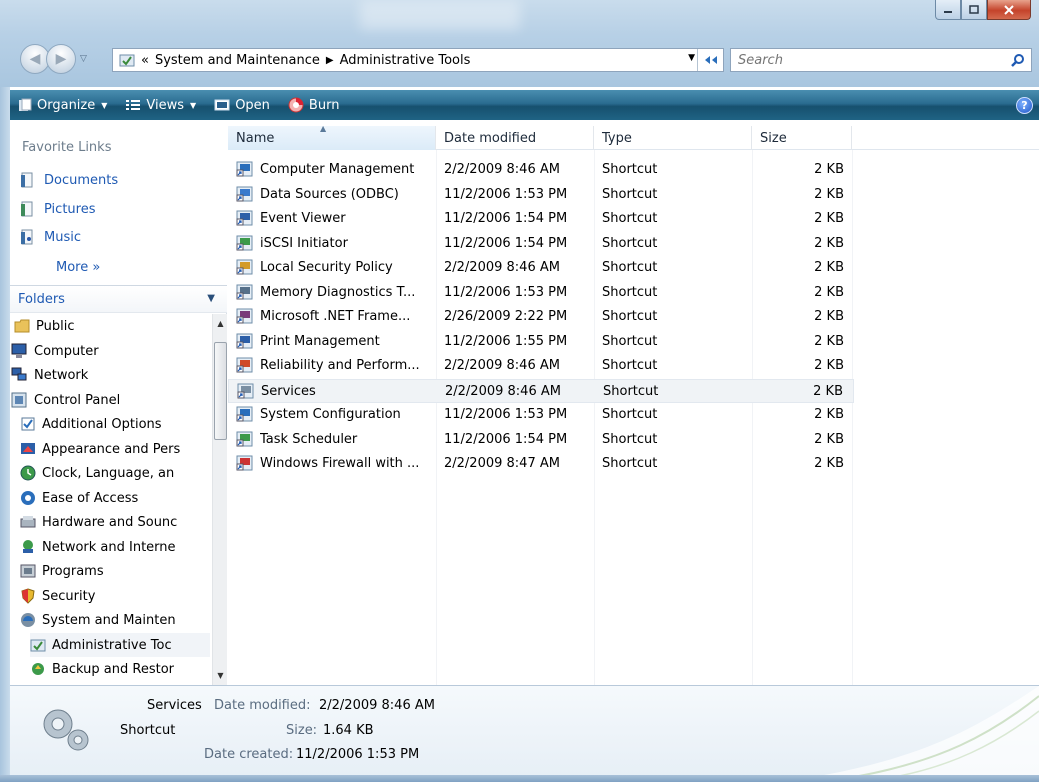 This screenshot has height=782, width=1039. Describe the element at coordinates (120, 669) in the screenshot. I see `tree-item-backup-restore: Backup and Restor` at that location.